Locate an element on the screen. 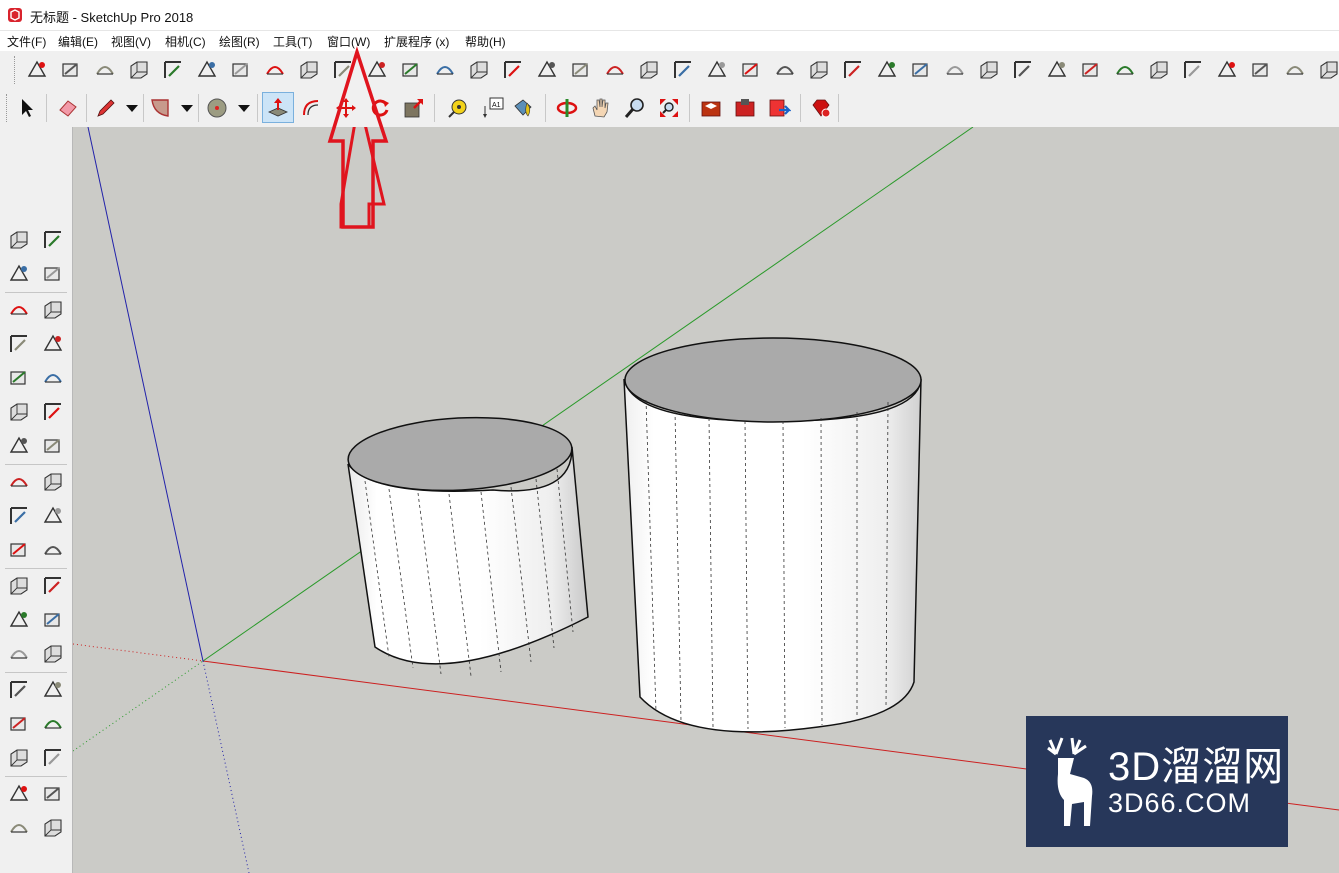  prism-icon is located at coordinates (785, 70).